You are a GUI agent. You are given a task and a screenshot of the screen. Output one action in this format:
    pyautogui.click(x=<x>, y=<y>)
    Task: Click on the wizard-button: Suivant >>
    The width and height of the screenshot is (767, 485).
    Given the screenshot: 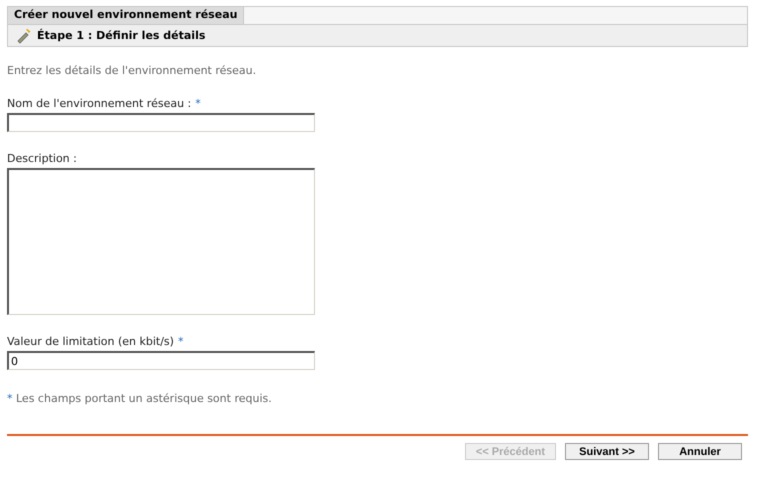 What is the action you would take?
    pyautogui.click(x=607, y=451)
    